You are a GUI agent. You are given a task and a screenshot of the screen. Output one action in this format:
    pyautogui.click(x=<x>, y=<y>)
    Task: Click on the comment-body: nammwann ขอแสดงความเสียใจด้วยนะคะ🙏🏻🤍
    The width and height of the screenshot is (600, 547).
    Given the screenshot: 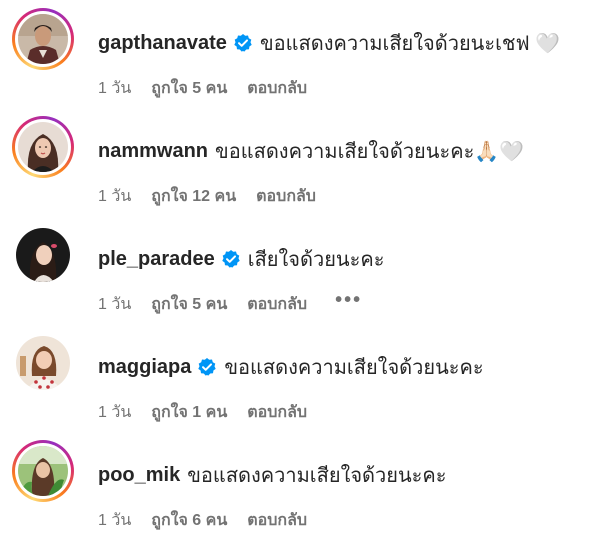 What is the action you would take?
    pyautogui.click(x=311, y=151)
    